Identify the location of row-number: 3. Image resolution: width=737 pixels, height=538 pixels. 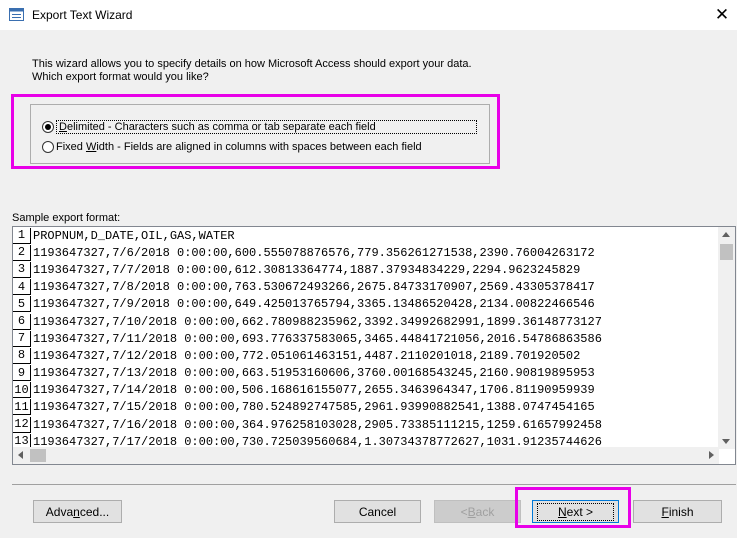
(22, 269).